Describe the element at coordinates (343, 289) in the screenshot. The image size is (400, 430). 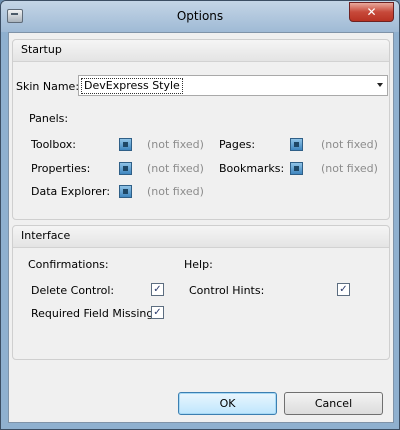
I see `control-hints-checkbox: ✓` at that location.